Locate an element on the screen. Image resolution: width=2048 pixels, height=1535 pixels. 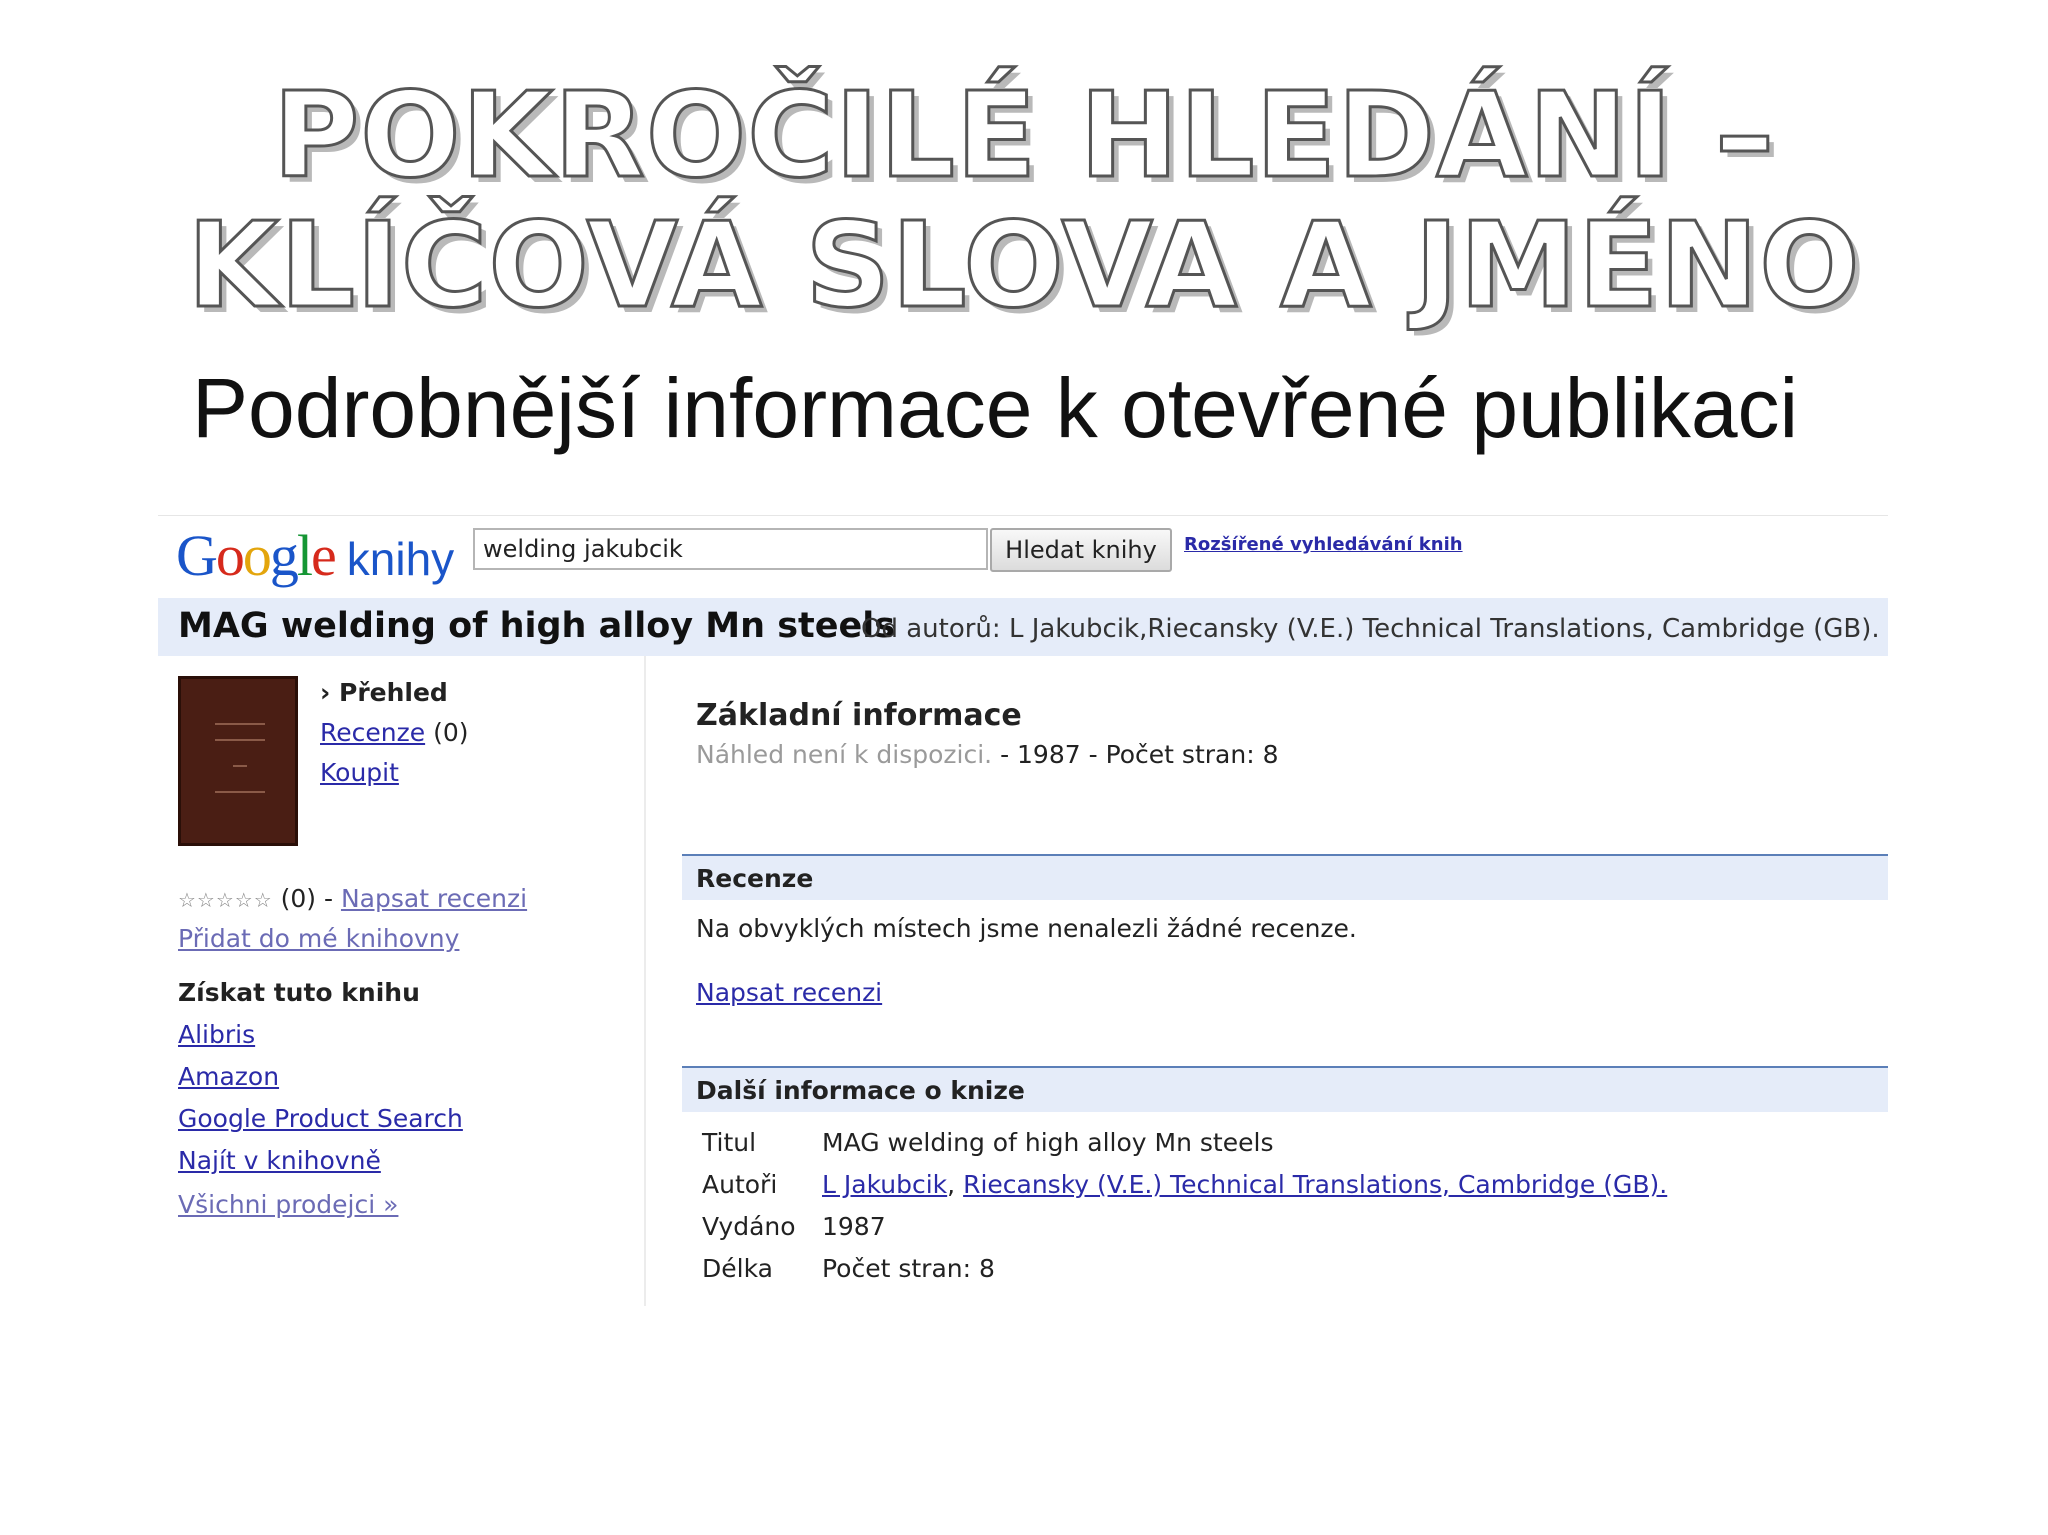
book-title: MAG welding of high alloy Mn steels is located at coordinates (537, 626).